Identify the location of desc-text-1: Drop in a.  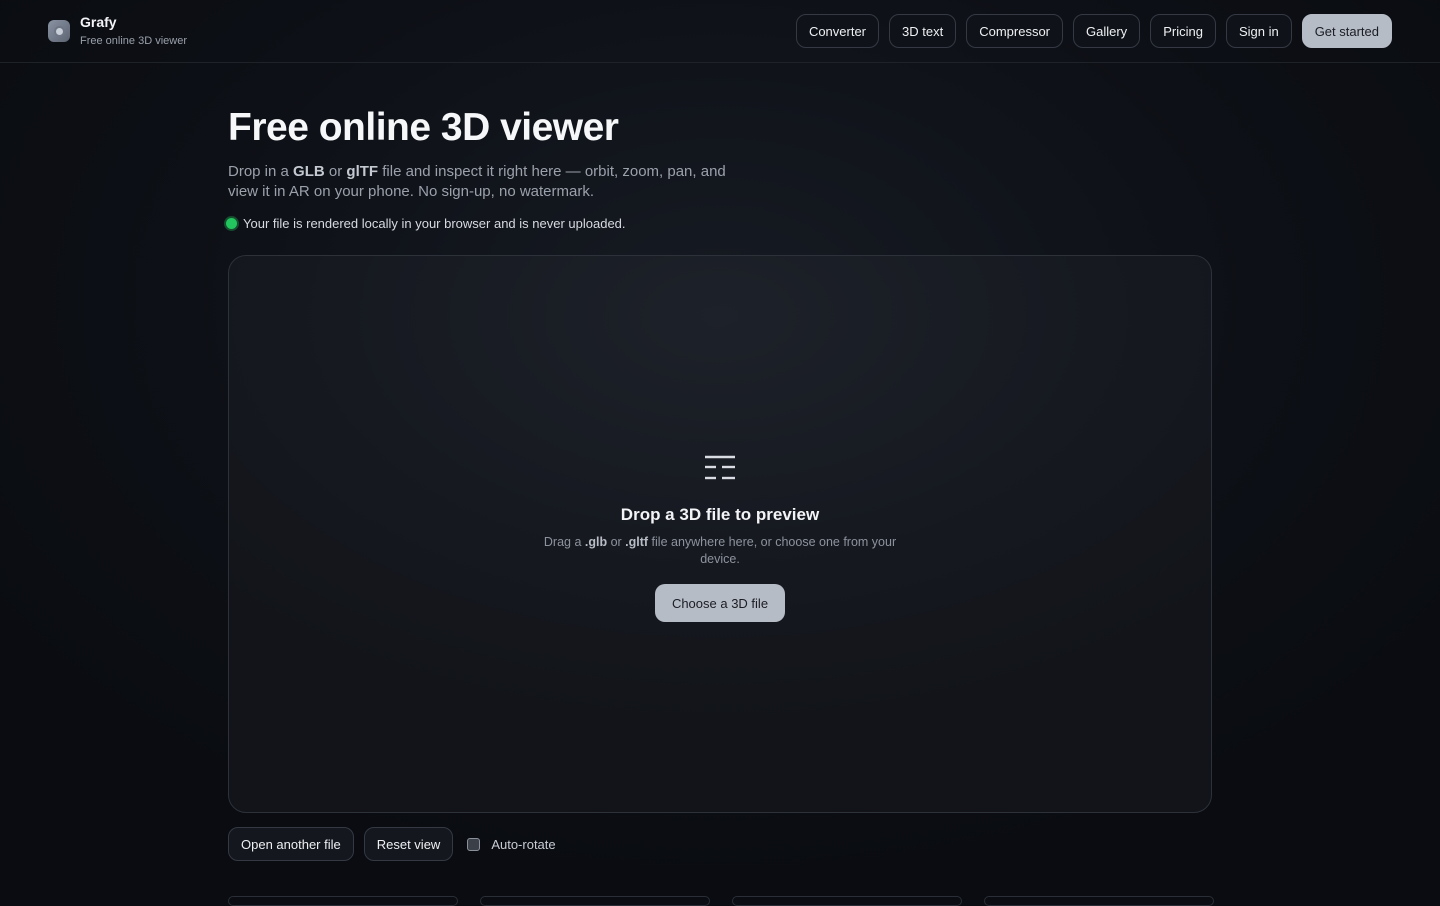
(261, 171).